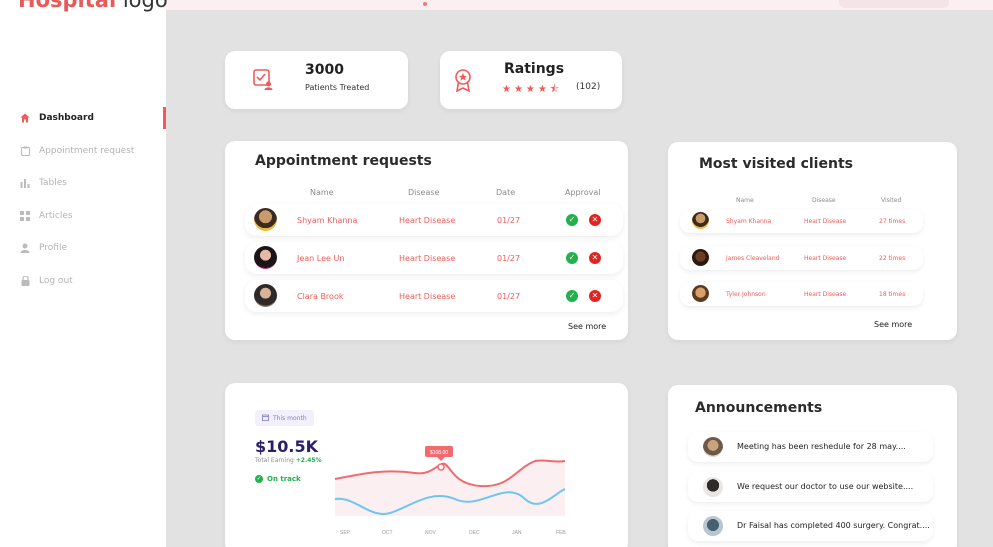 This screenshot has width=993, height=547. What do you see at coordinates (53, 248) in the screenshot?
I see `sidebar-item-label: Profile` at bounding box center [53, 248].